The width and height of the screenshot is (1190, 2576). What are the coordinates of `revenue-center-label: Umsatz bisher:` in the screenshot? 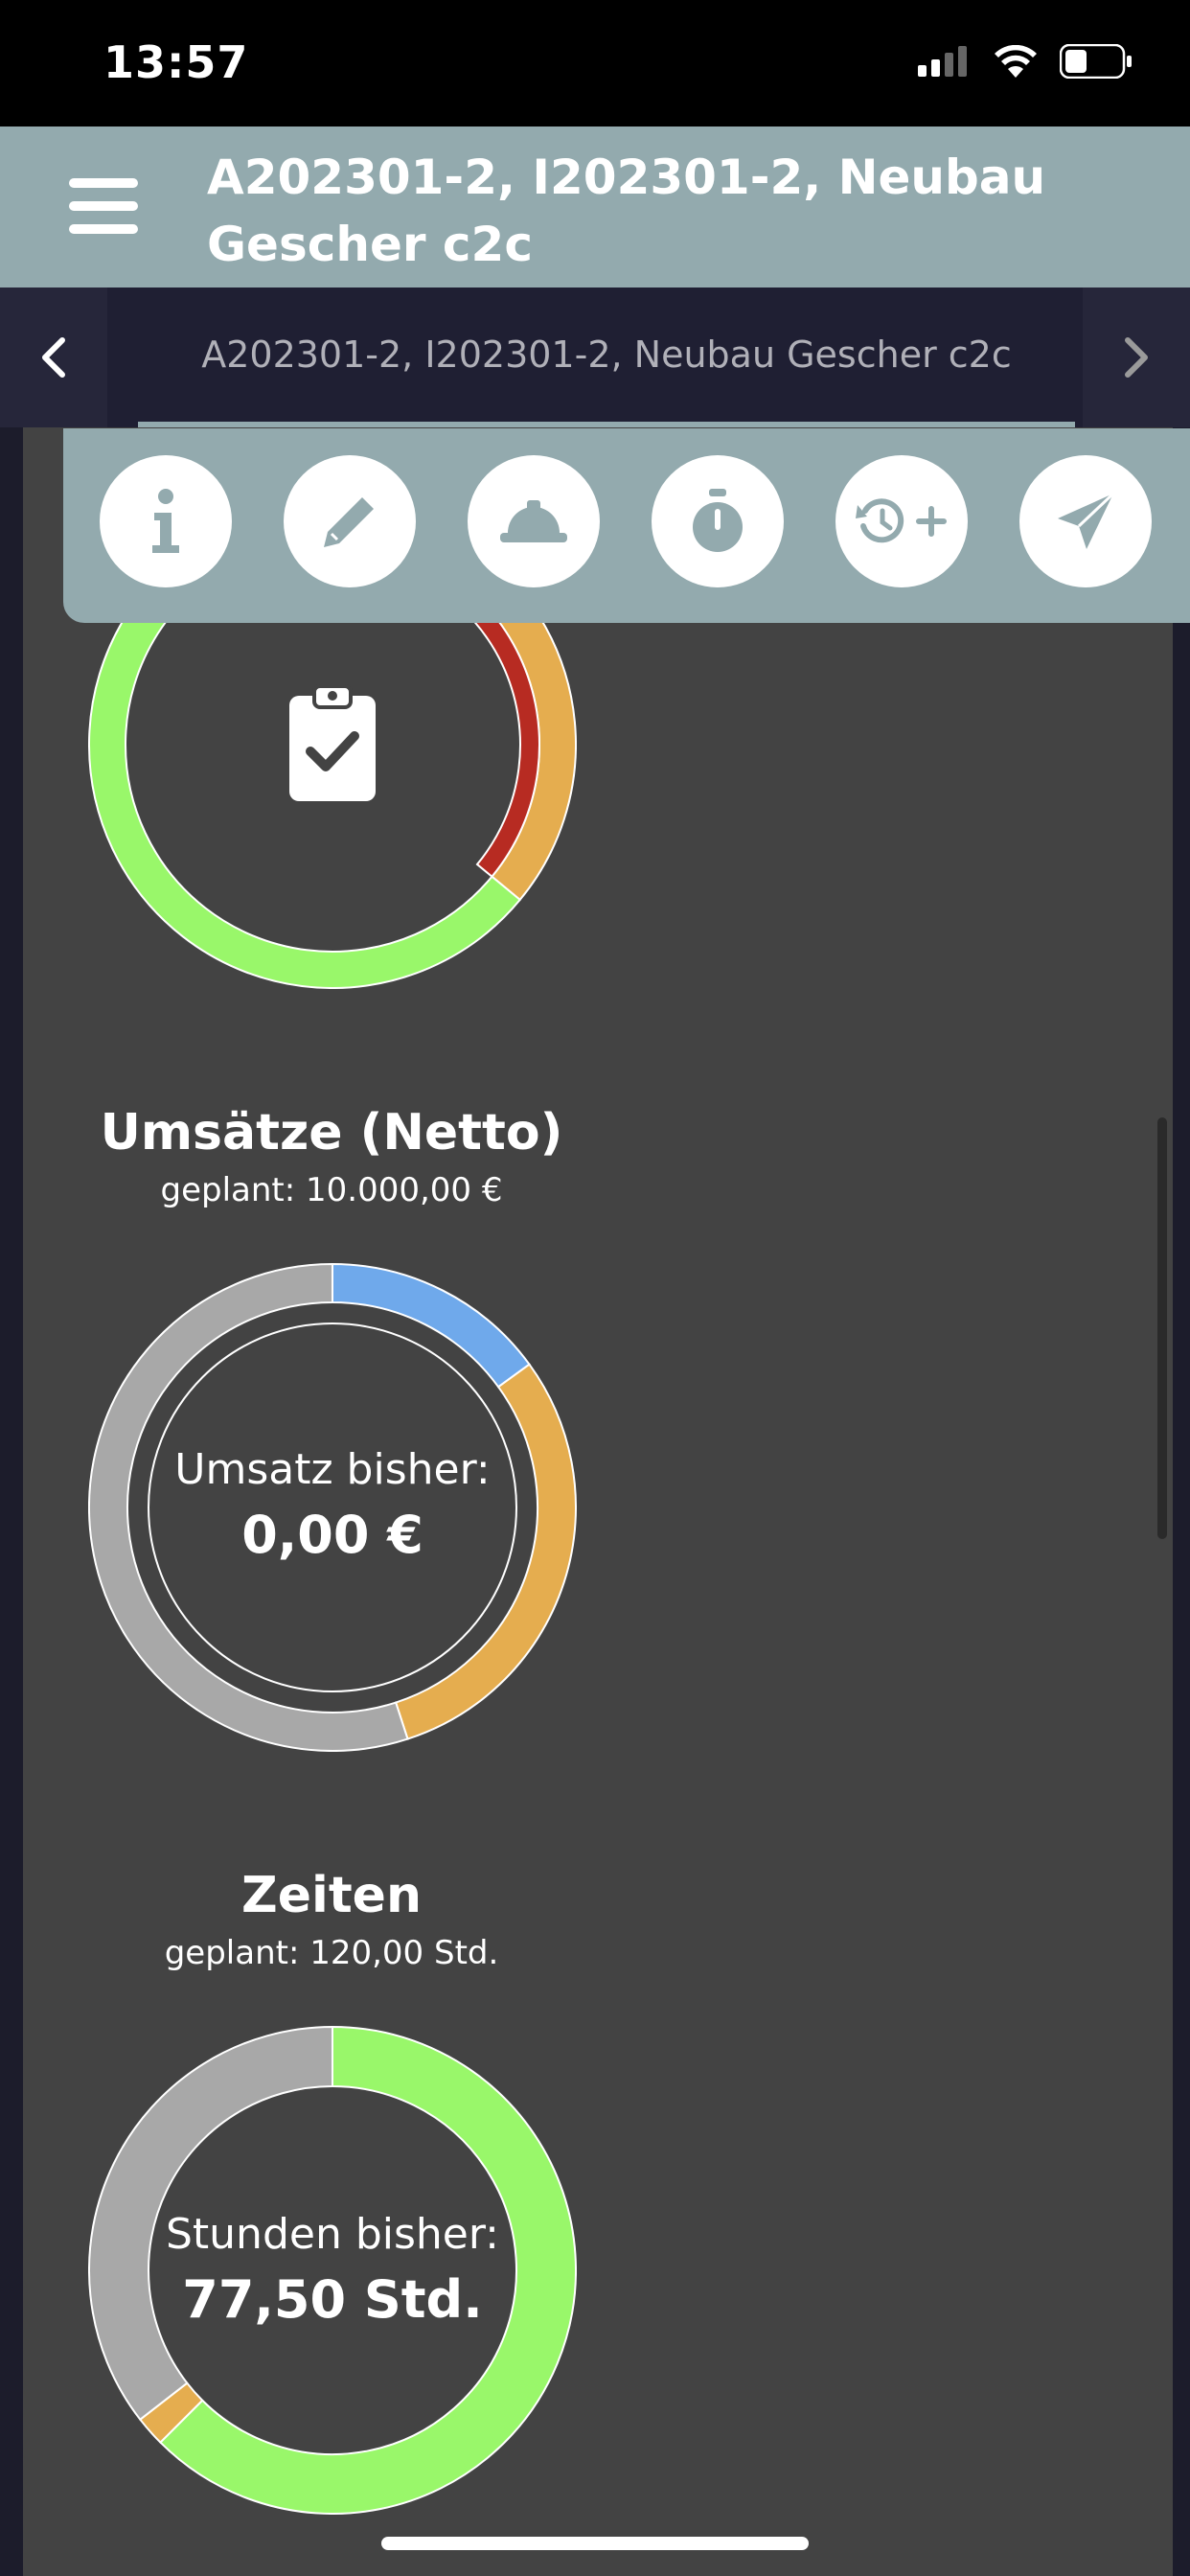 It's located at (333, 1469).